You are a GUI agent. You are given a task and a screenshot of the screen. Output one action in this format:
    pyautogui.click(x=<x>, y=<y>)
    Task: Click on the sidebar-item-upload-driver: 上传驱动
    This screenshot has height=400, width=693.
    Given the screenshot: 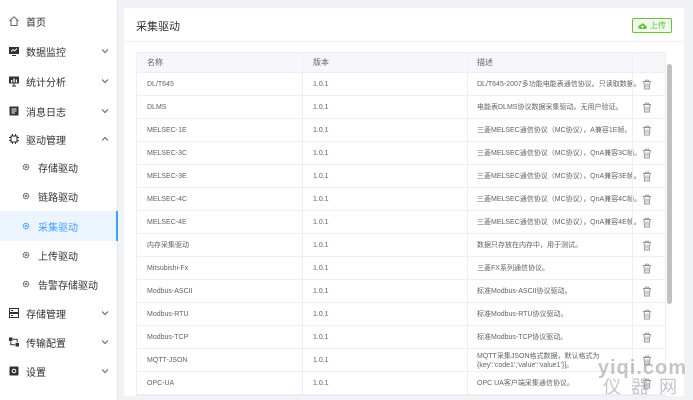 What is the action you would take?
    pyautogui.click(x=59, y=255)
    